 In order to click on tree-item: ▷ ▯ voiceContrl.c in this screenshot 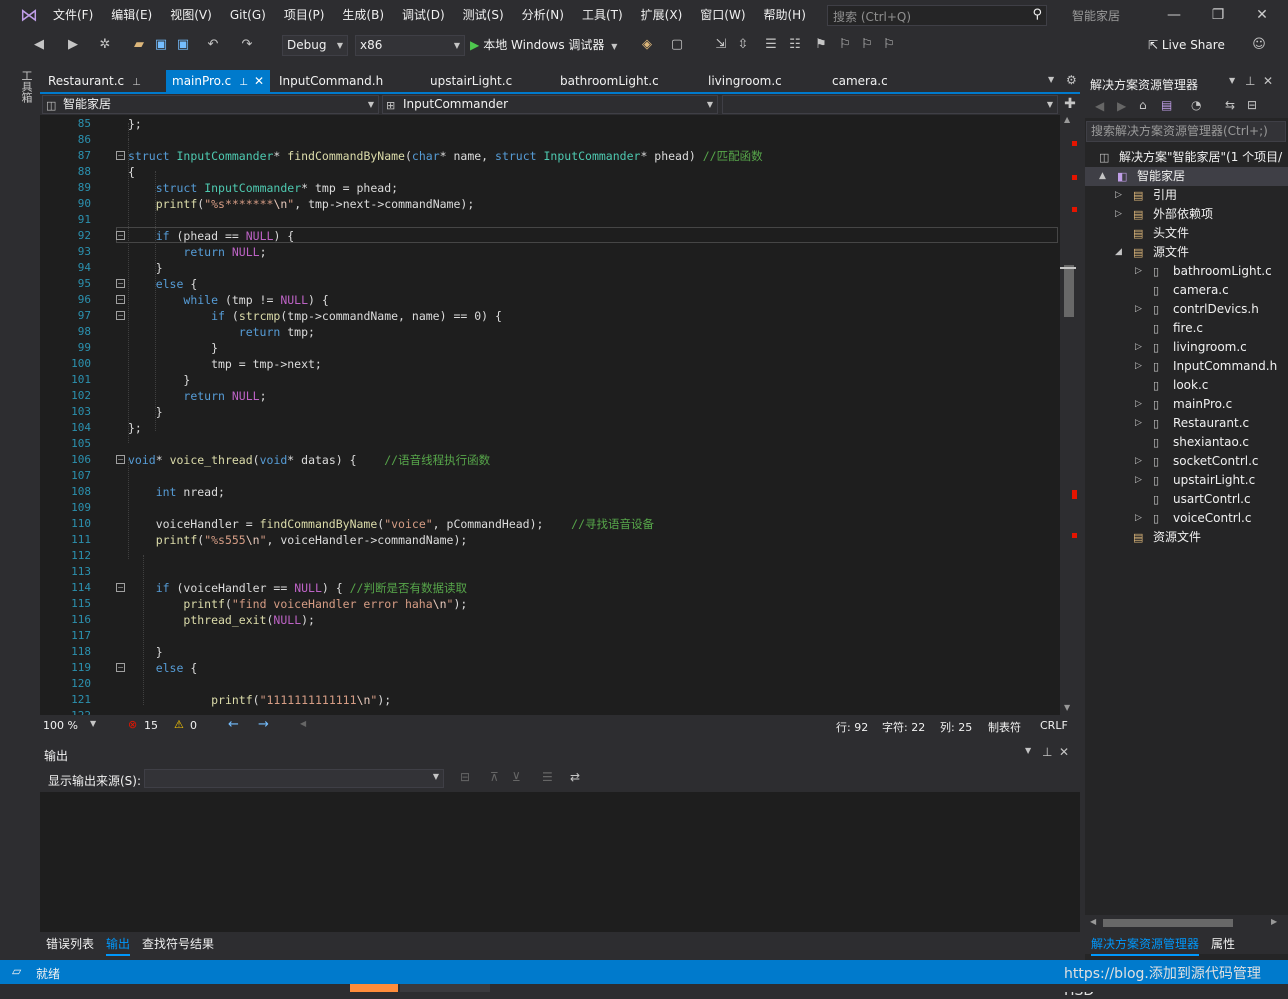, I will do `click(1186, 518)`.